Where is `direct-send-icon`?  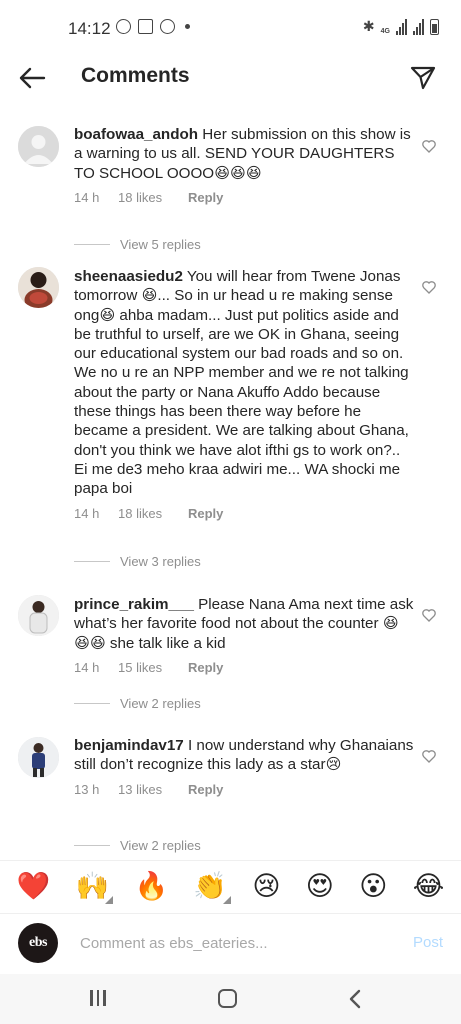 direct-send-icon is located at coordinates (423, 78).